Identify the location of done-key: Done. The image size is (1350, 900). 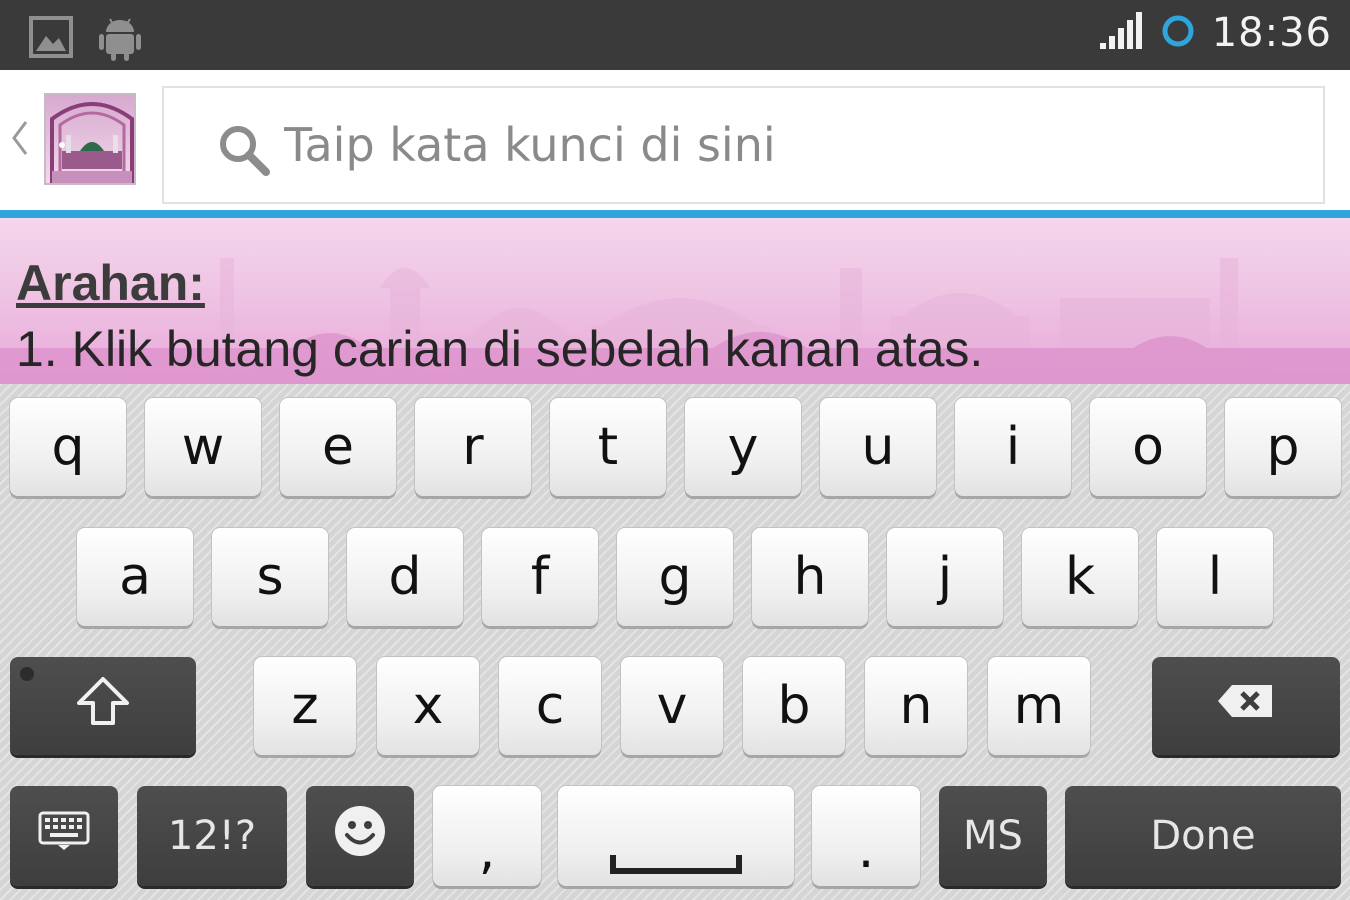
(1203, 836).